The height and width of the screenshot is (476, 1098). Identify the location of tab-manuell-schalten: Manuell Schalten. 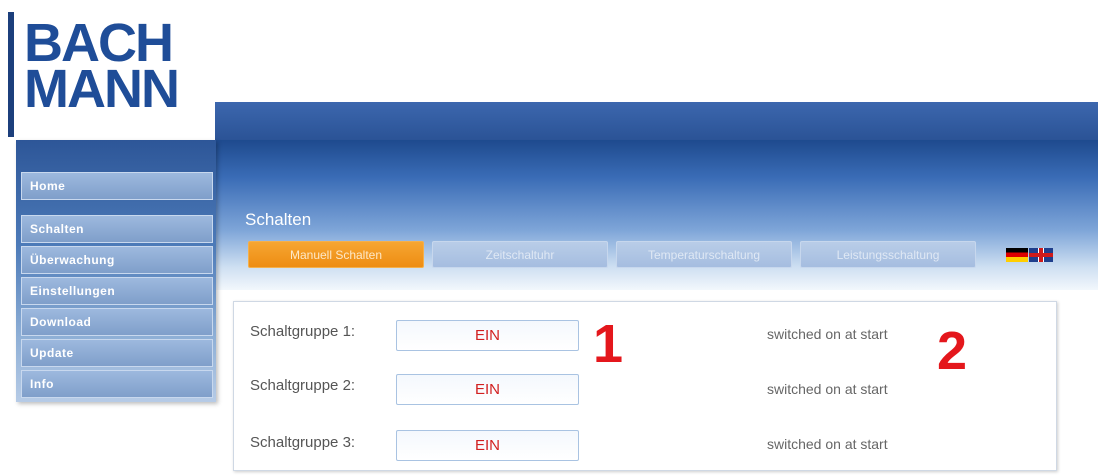
(336, 254).